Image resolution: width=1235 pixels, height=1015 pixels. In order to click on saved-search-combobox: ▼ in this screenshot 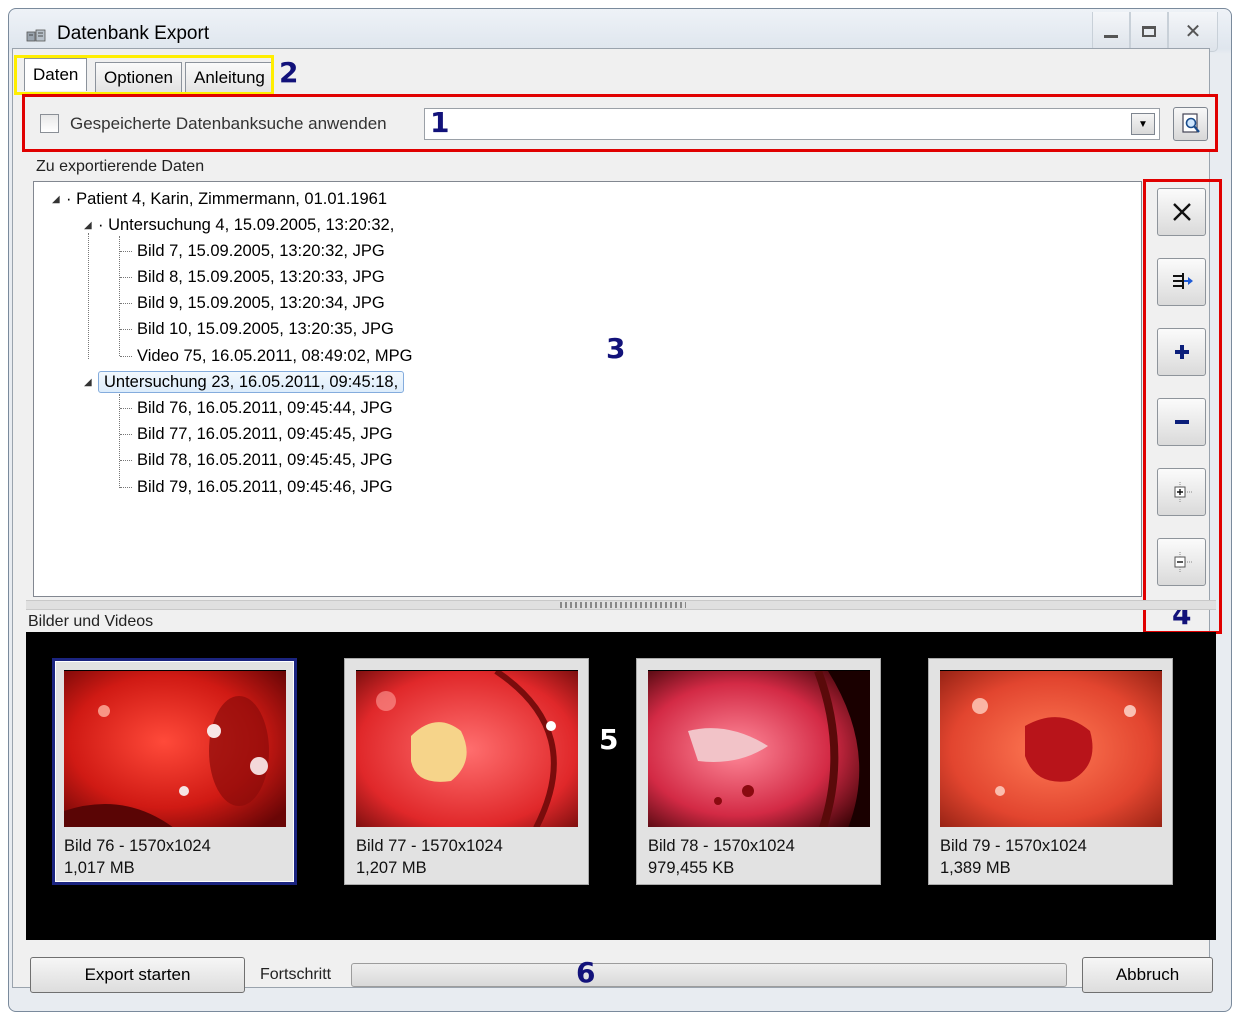, I will do `click(792, 124)`.